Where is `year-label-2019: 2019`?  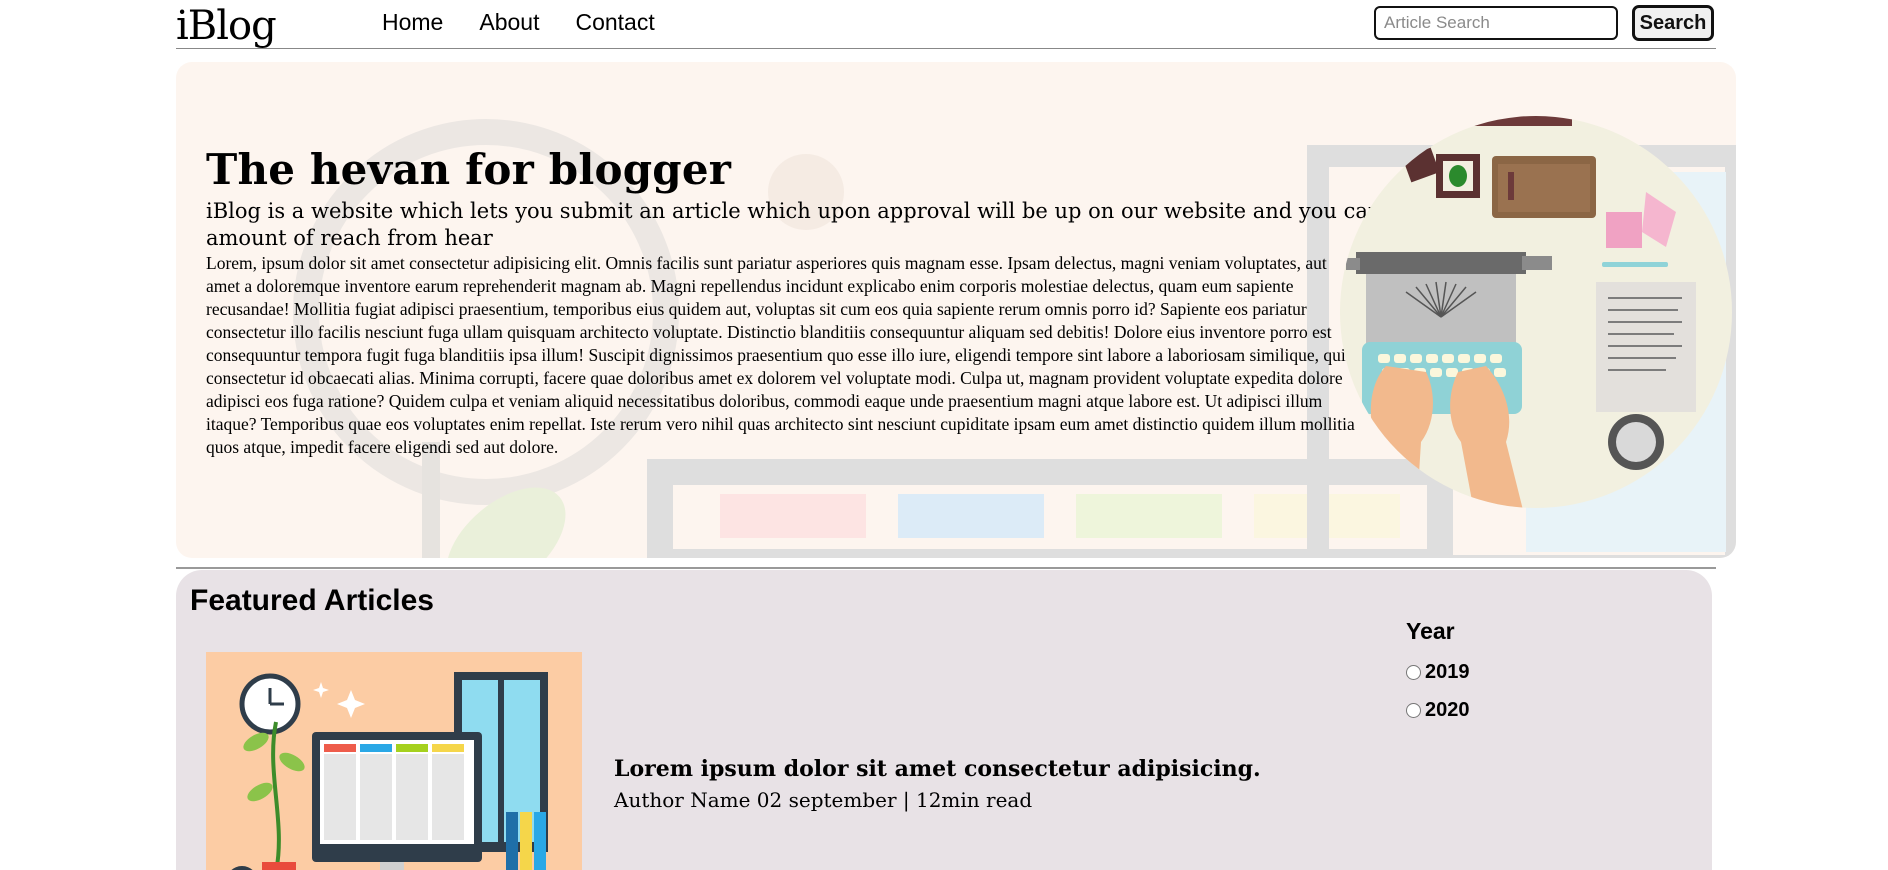 year-label-2019: 2019 is located at coordinates (1447, 671).